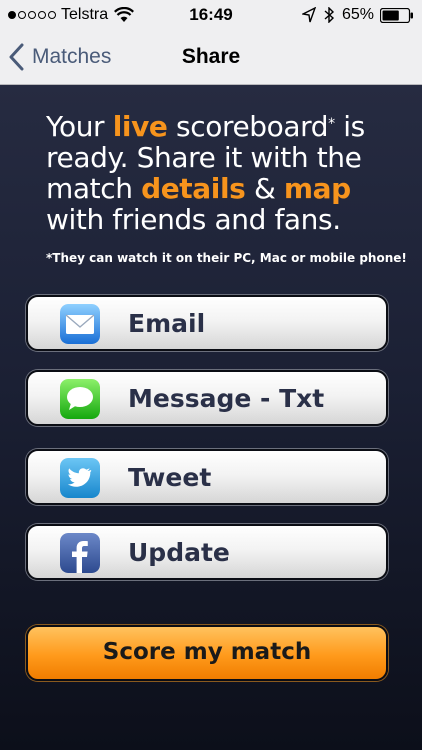 The height and width of the screenshot is (750, 422). I want to click on headline-asterisk: *, so click(331, 124).